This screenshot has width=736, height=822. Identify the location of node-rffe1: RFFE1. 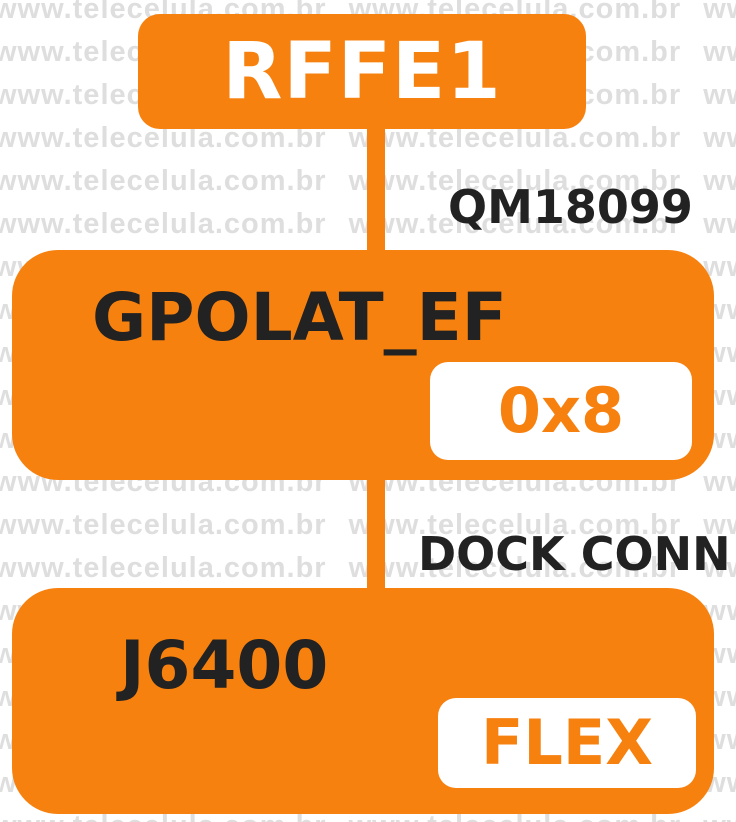
(362, 71).